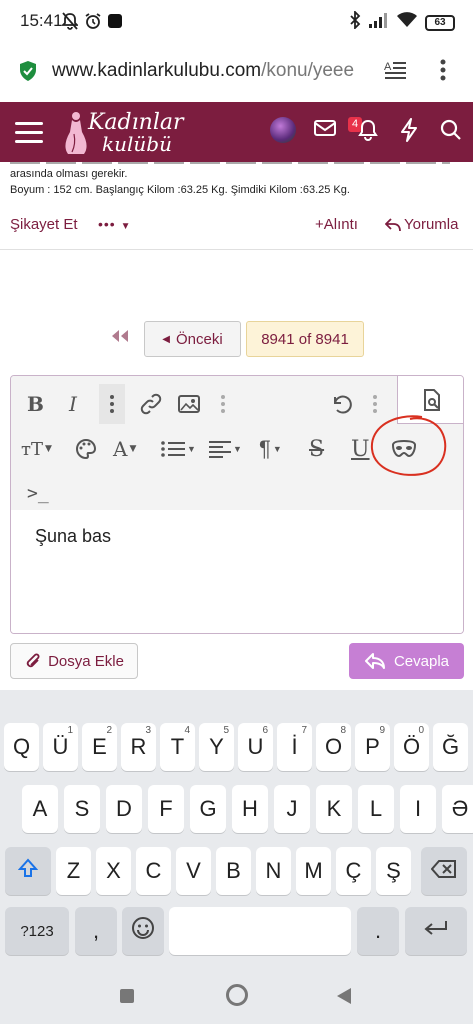 The height and width of the screenshot is (1024, 473). What do you see at coordinates (73, 871) in the screenshot?
I see `key: Z` at bounding box center [73, 871].